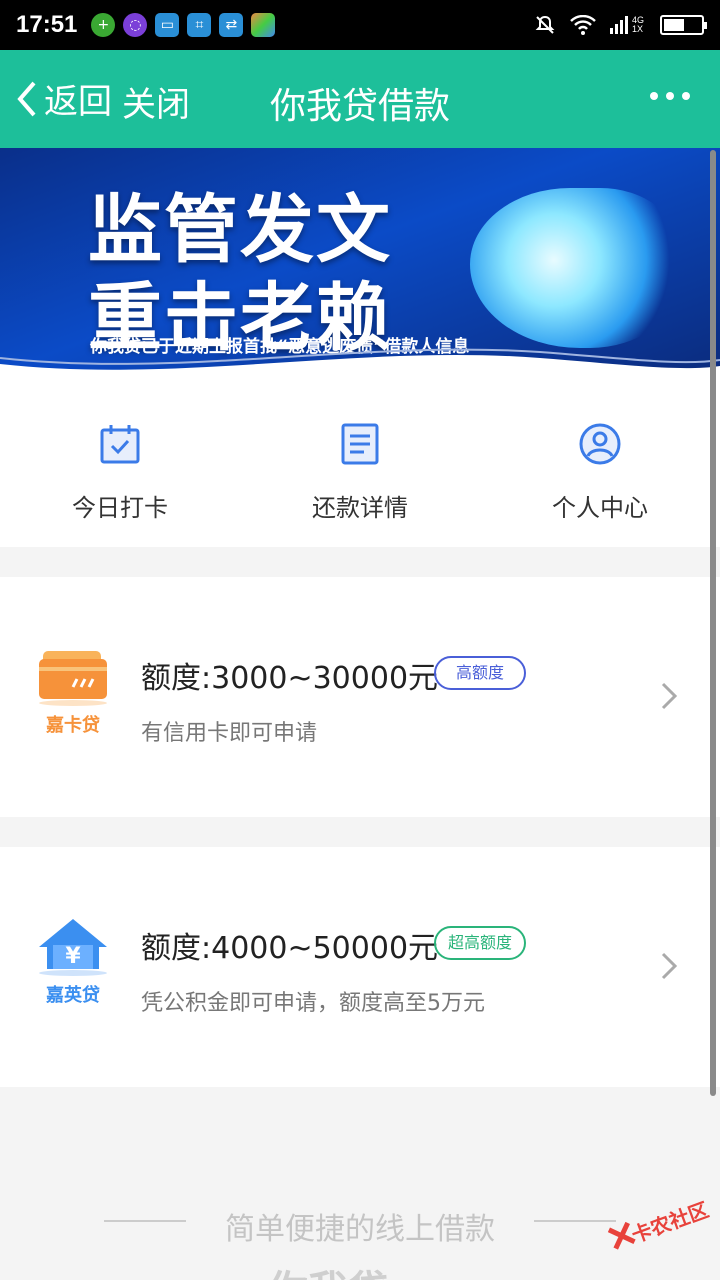 The image size is (720, 1280). Describe the element at coordinates (73, 725) in the screenshot. I see `loan-name: 嘉卡贷` at that location.